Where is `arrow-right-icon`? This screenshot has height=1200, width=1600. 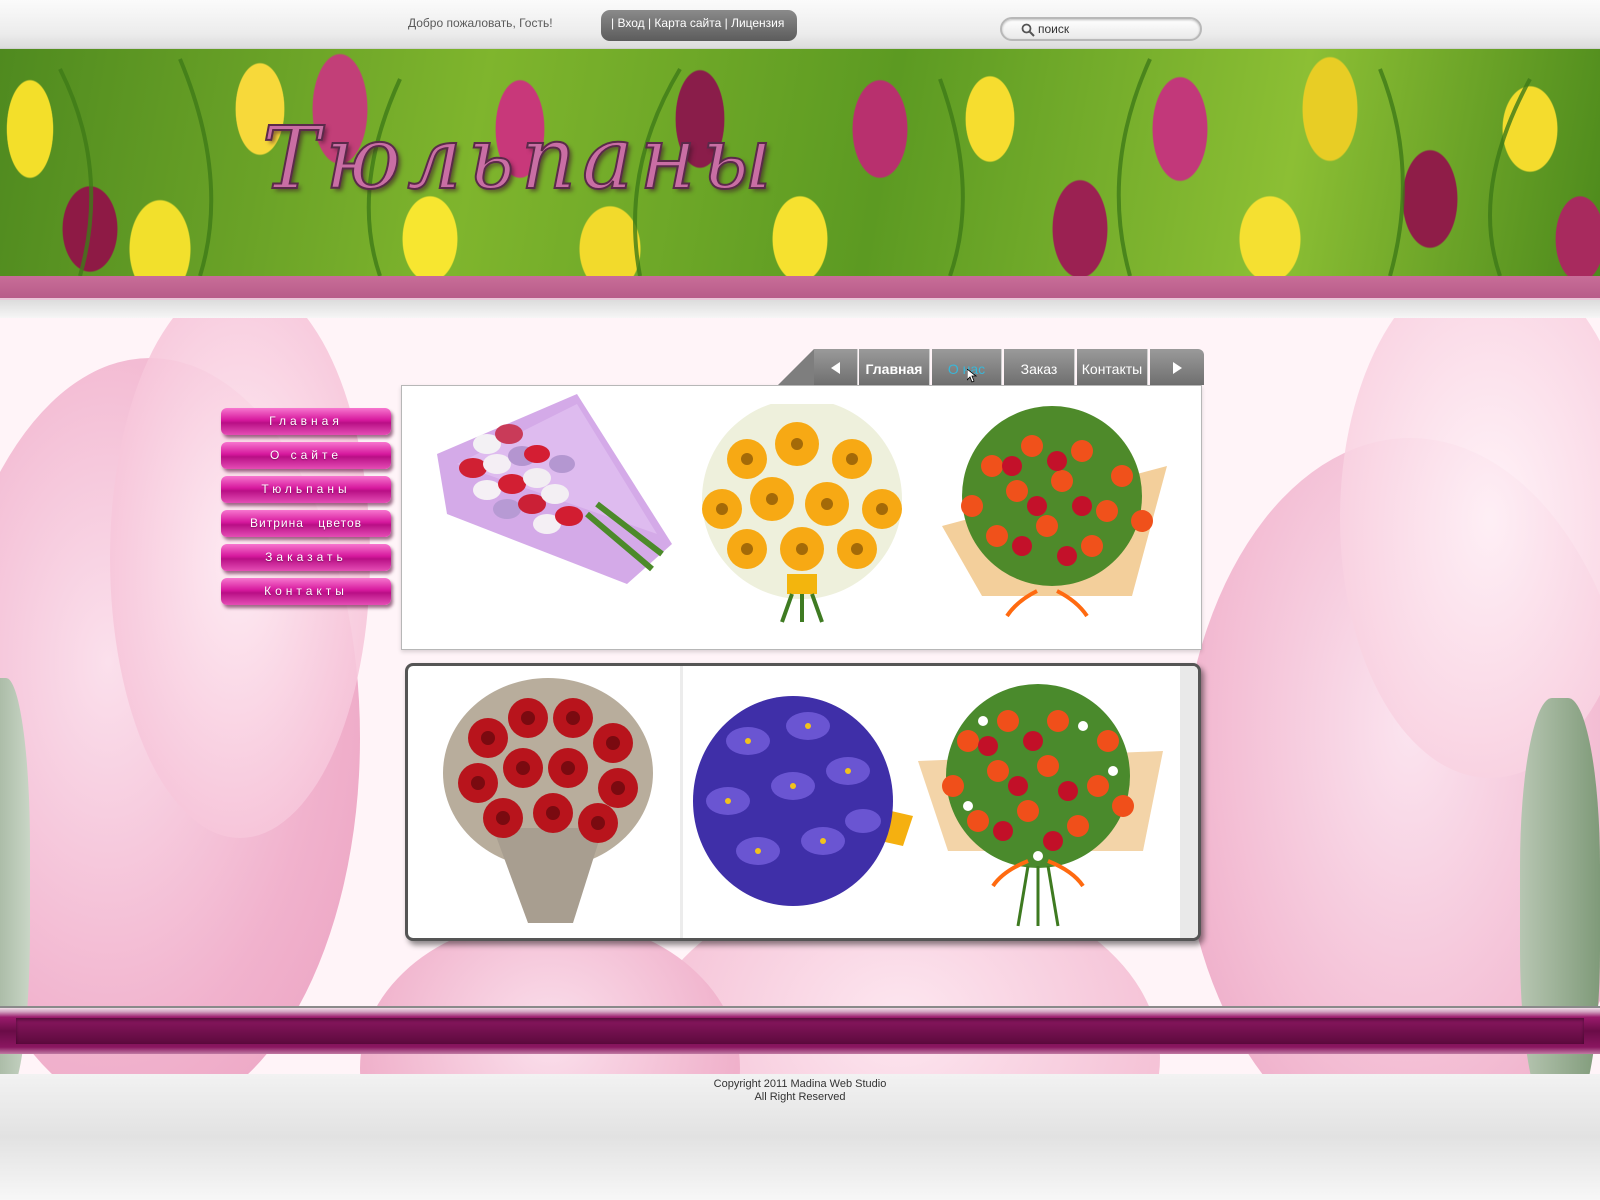
arrow-right-icon is located at coordinates (1177, 368).